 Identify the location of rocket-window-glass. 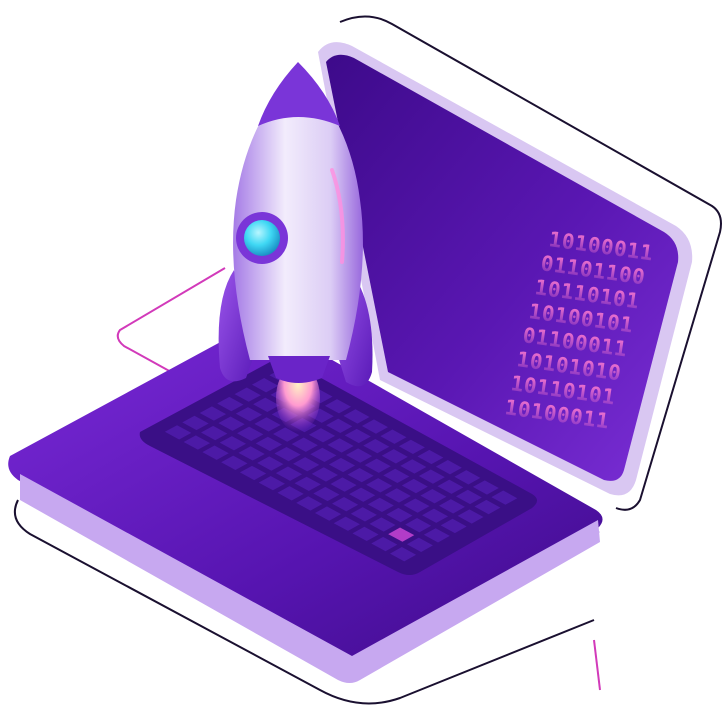
(262, 238).